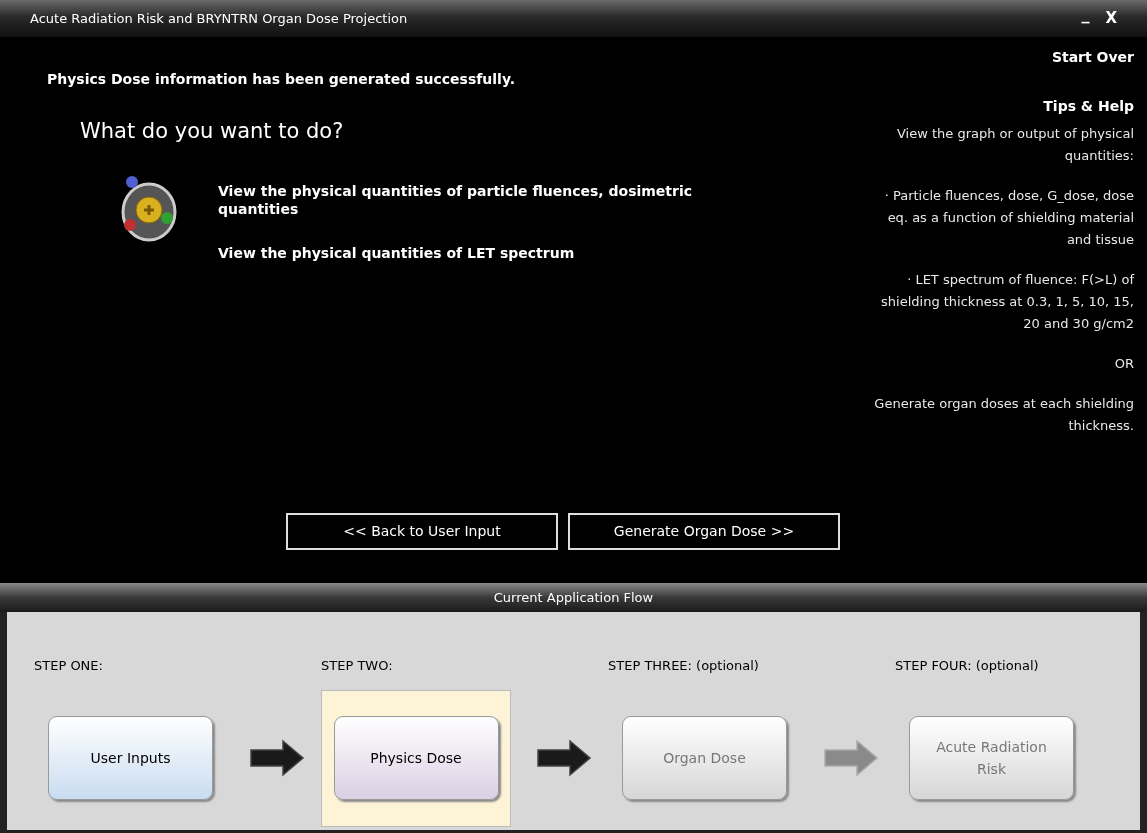 This screenshot has width=1147, height=833. What do you see at coordinates (219, 18) in the screenshot?
I see `window-title: Acute Radiation Risk and BRYNTRN Organ Dose Projection` at bounding box center [219, 18].